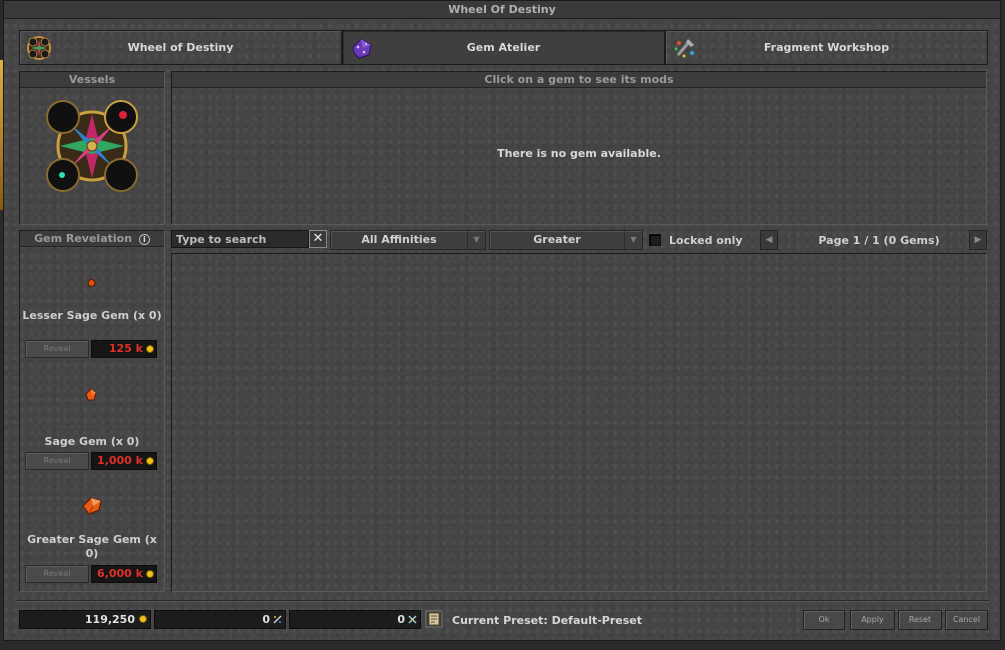 The image size is (1005, 650). What do you see at coordinates (399, 239) in the screenshot?
I see `affinity-selected: All Affinities` at bounding box center [399, 239].